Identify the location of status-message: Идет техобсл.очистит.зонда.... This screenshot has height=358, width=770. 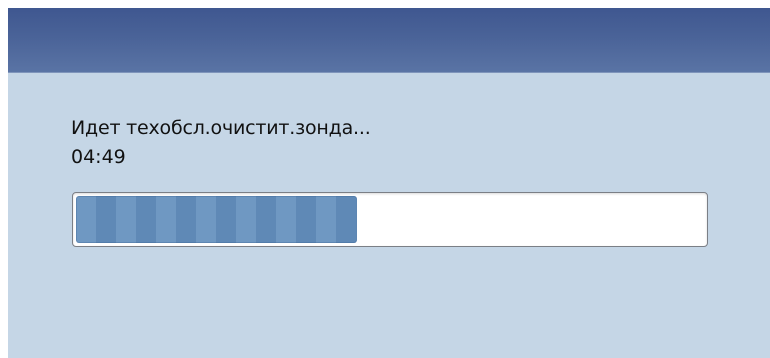
(221, 128).